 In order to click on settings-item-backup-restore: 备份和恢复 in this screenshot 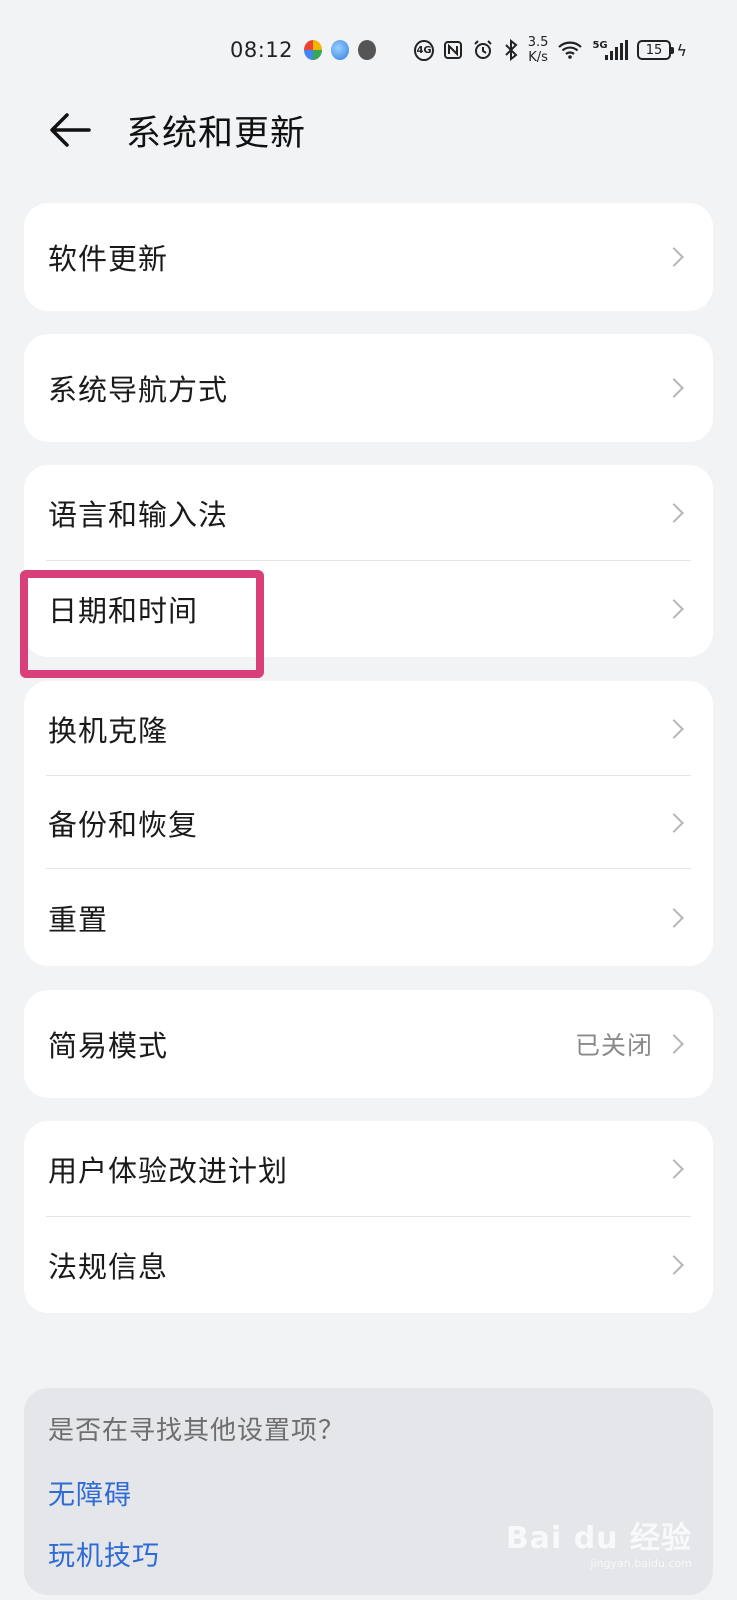, I will do `click(368, 822)`.